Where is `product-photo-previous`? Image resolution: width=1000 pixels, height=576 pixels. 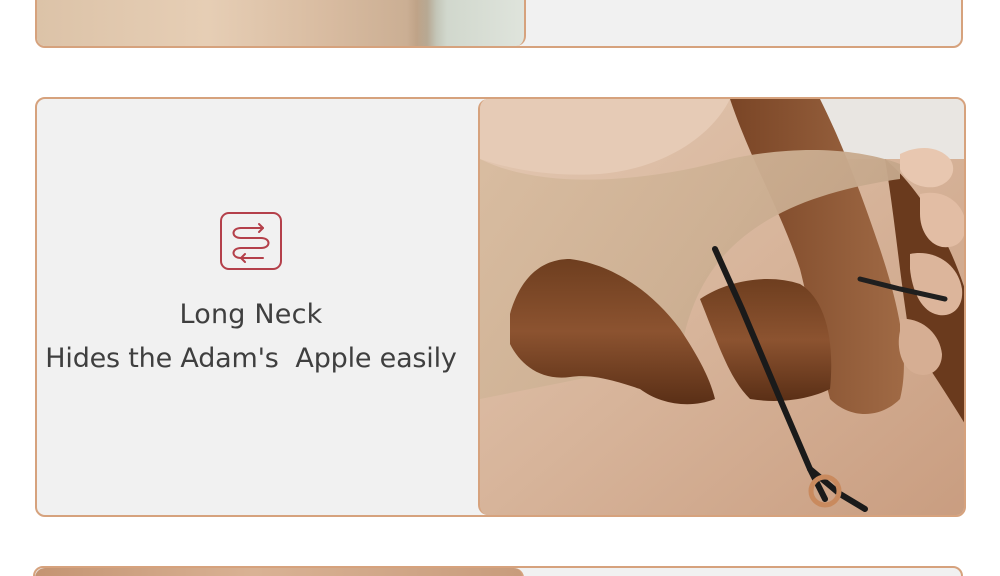
product-photo-previous is located at coordinates (281, 23).